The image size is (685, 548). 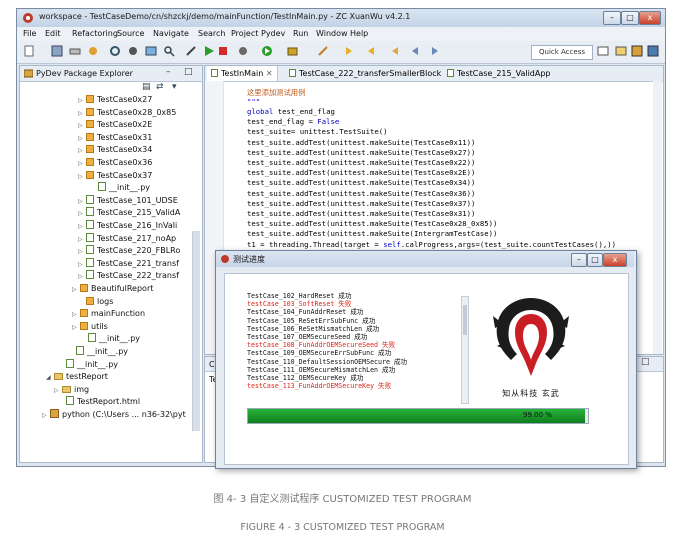 What do you see at coordinates (657, 217) in the screenshot?
I see `editor-scrollbar` at bounding box center [657, 217].